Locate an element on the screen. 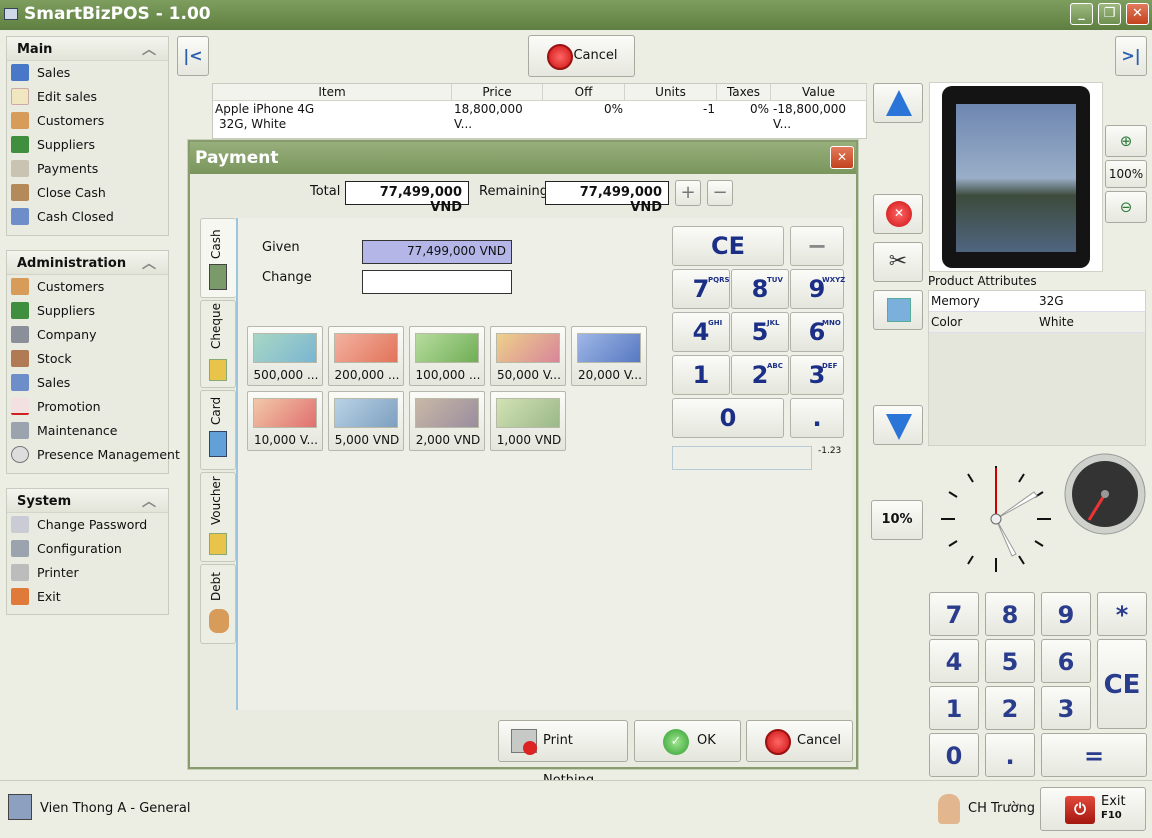 Image resolution: width=1152 pixels, height=838 pixels. sidebar-item-promotion: Promotion is located at coordinates (87, 407).